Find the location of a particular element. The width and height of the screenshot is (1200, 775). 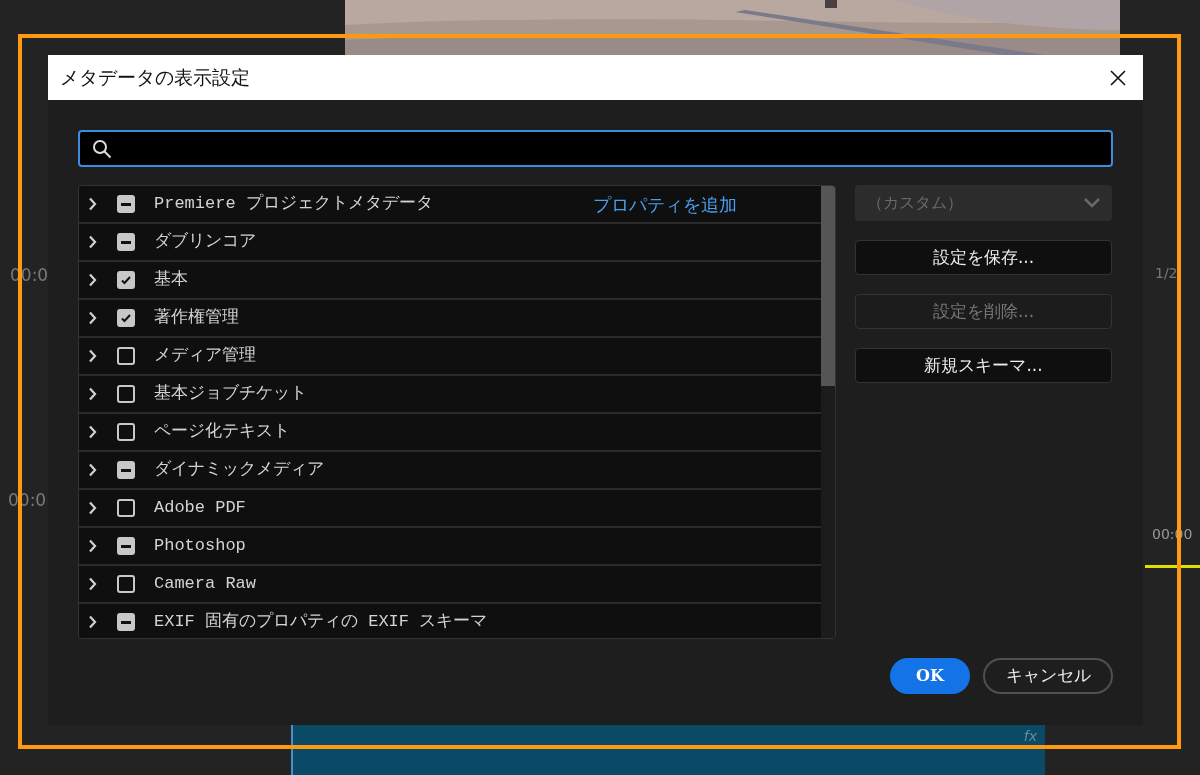

schema-row: Adobe PDF is located at coordinates (450, 509).